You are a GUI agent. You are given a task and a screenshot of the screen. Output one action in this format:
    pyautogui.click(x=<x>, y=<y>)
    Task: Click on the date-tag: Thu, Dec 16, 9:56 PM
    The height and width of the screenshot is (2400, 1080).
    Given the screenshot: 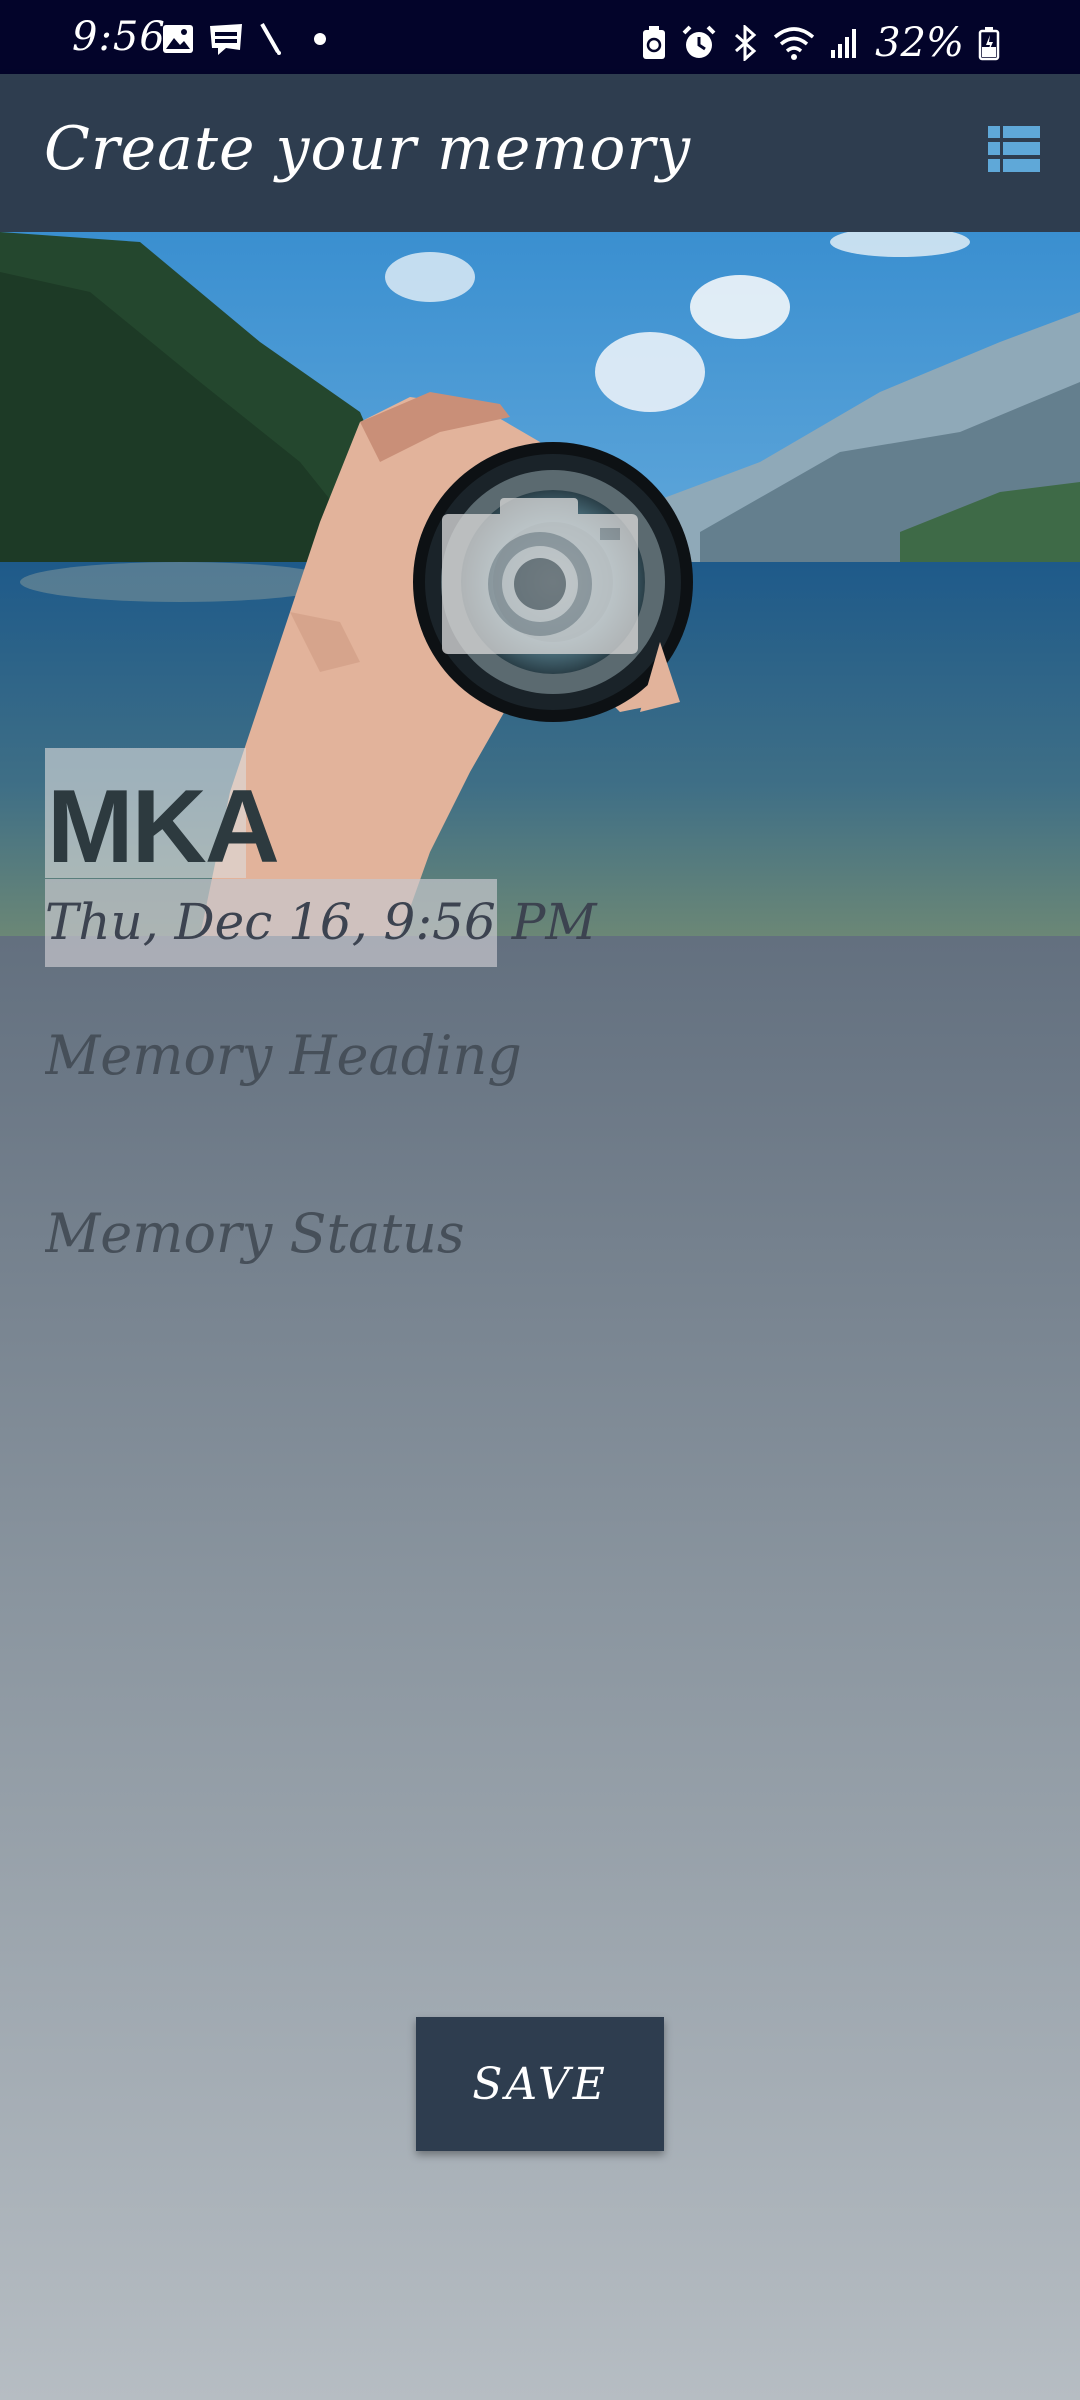 What is the action you would take?
    pyautogui.click(x=321, y=923)
    